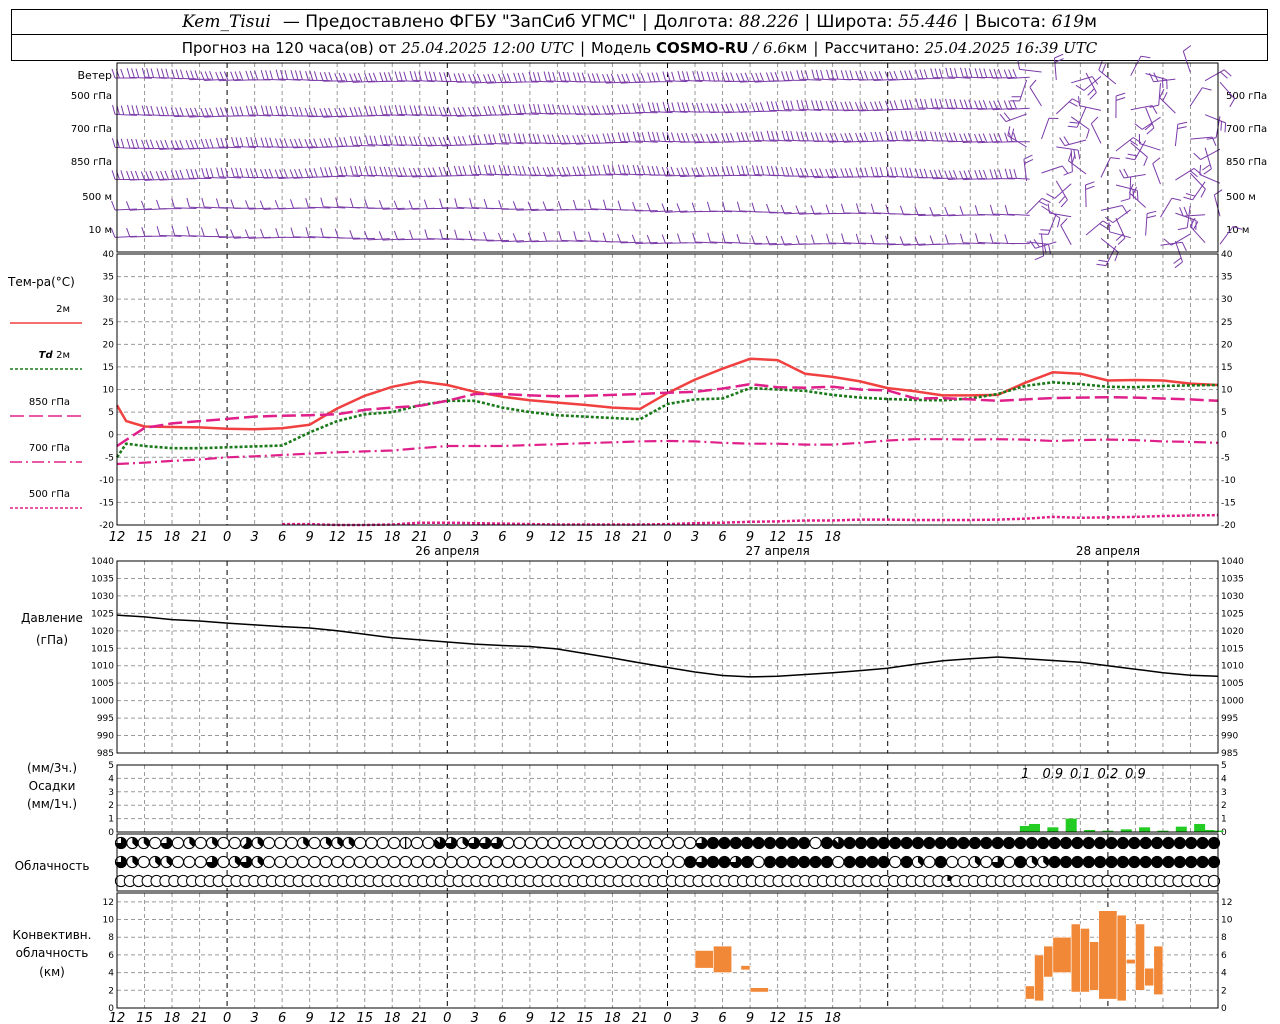 The image size is (1280, 1024). What do you see at coordinates (1232, 562) in the screenshot?
I see `pres-ytick-right: 1040` at bounding box center [1232, 562].